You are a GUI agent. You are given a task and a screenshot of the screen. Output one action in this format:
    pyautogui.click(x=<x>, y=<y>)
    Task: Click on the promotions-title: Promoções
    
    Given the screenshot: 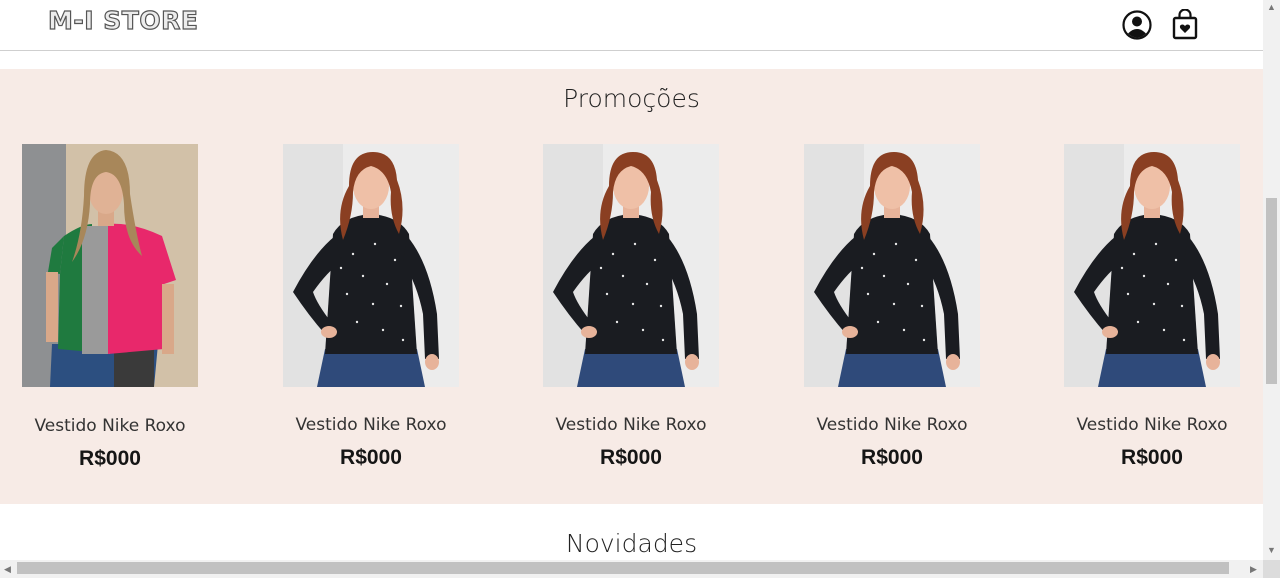 What is the action you would take?
    pyautogui.click(x=631, y=98)
    